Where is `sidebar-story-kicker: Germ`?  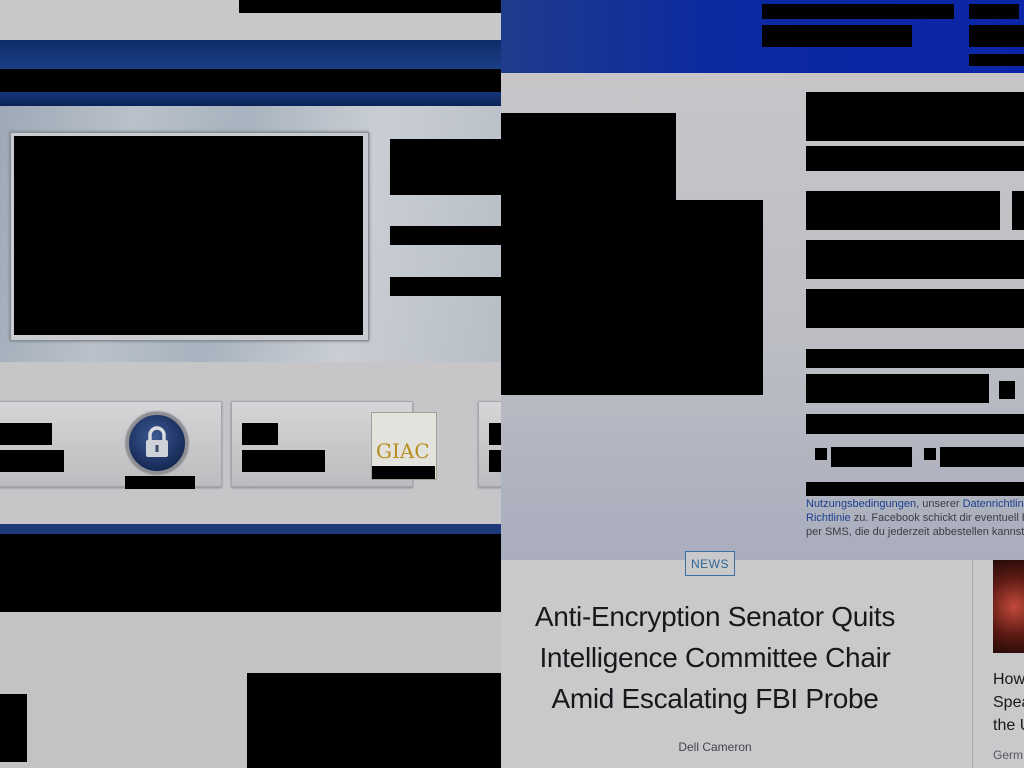
sidebar-story-kicker: Germ is located at coordinates (1008, 755).